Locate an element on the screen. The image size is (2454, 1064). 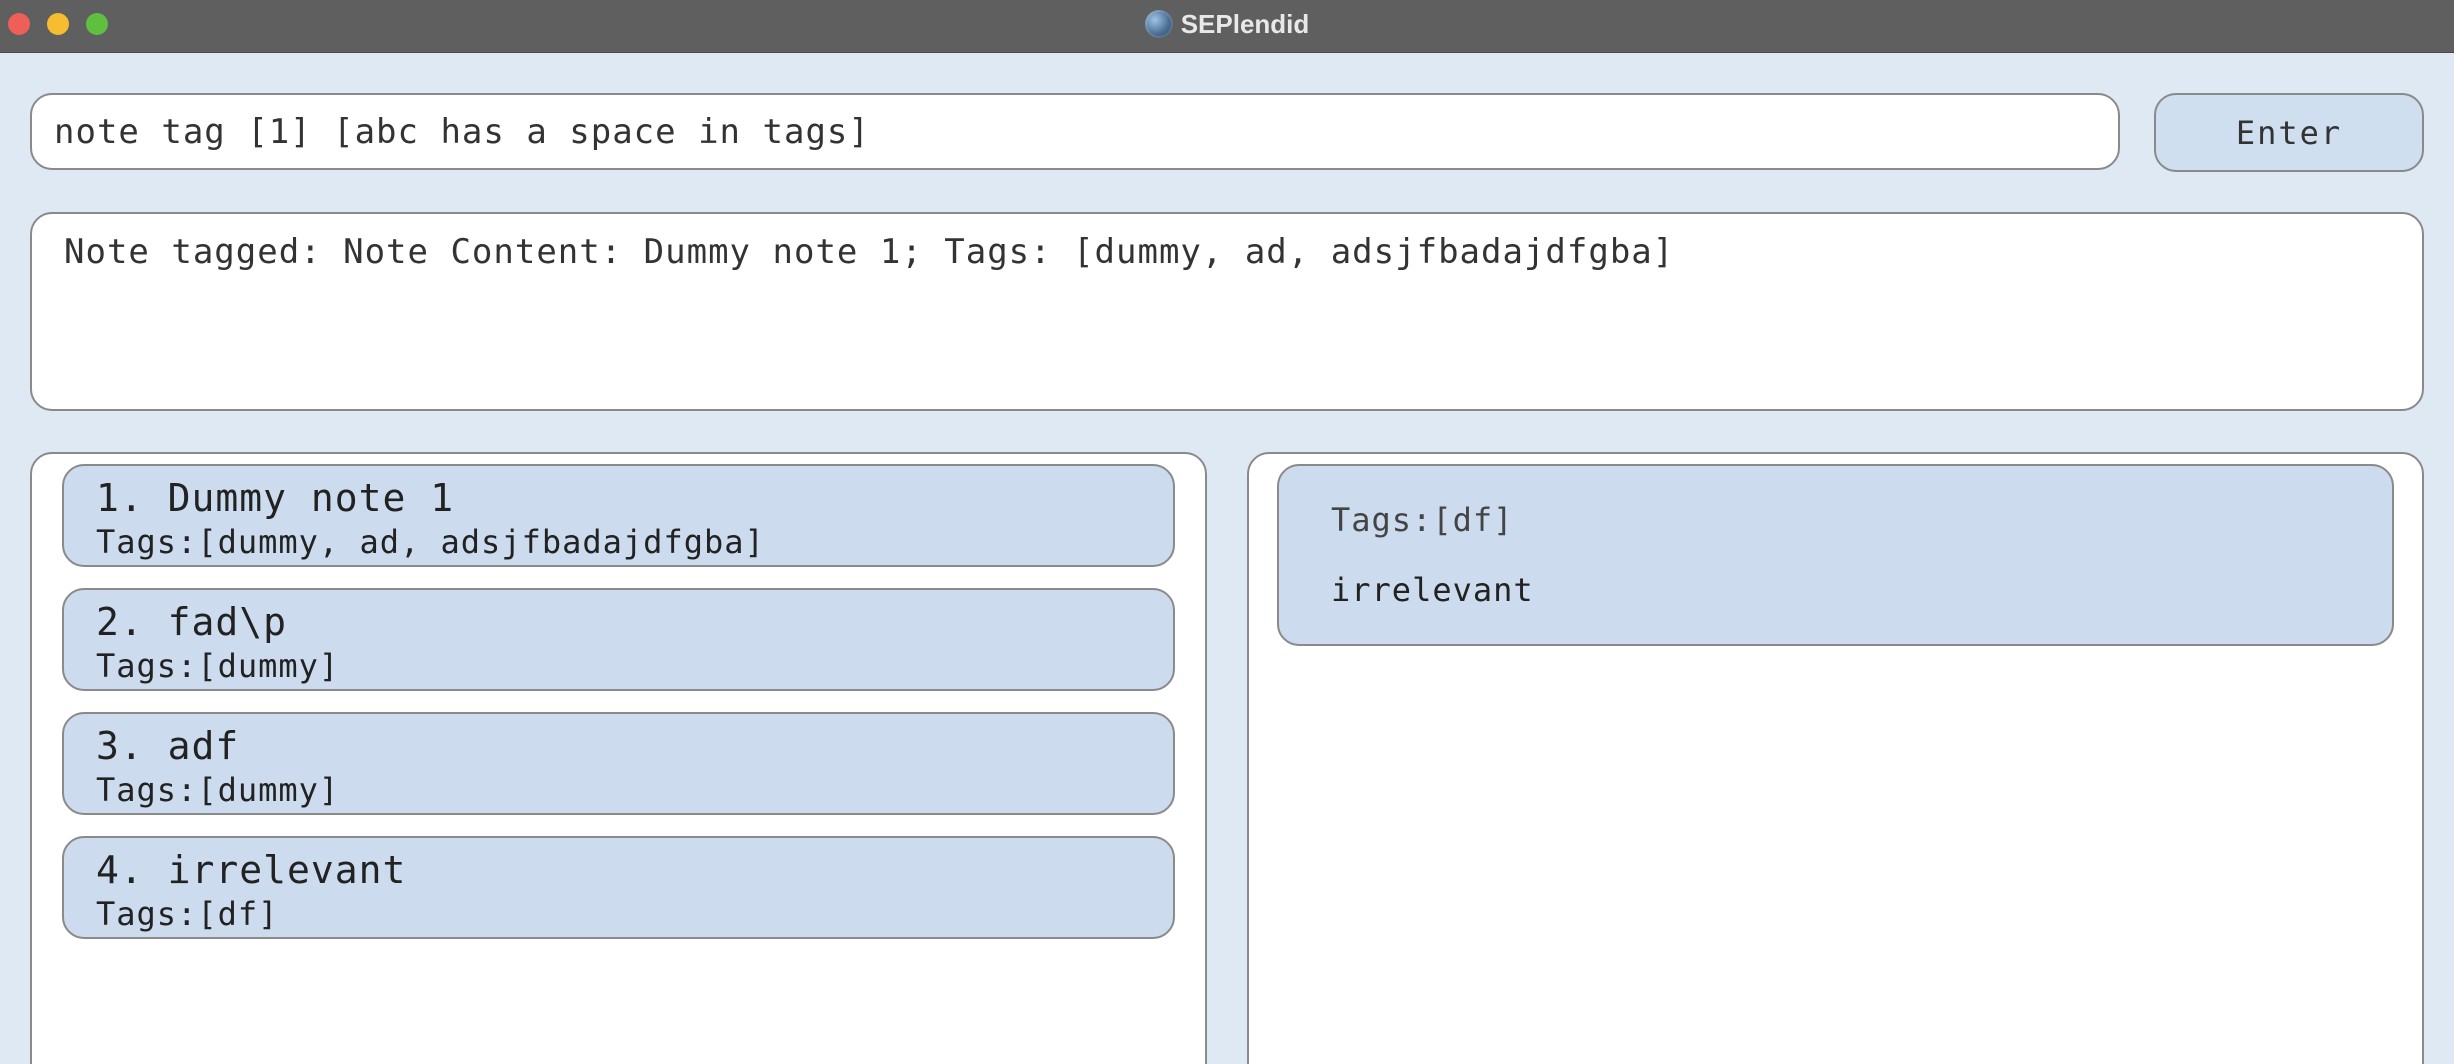
note-title: 4. irrelevant is located at coordinates (251, 870).